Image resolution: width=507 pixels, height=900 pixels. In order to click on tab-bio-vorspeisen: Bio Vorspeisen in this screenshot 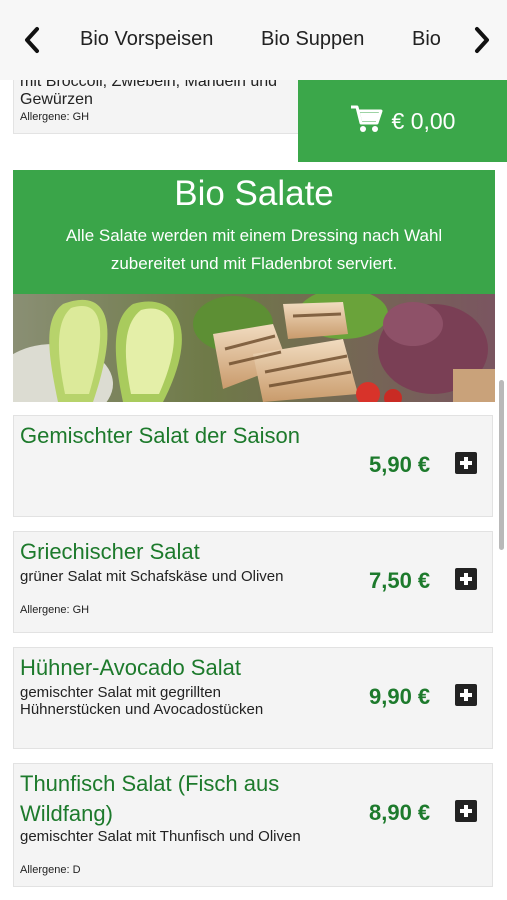, I will do `click(146, 39)`.